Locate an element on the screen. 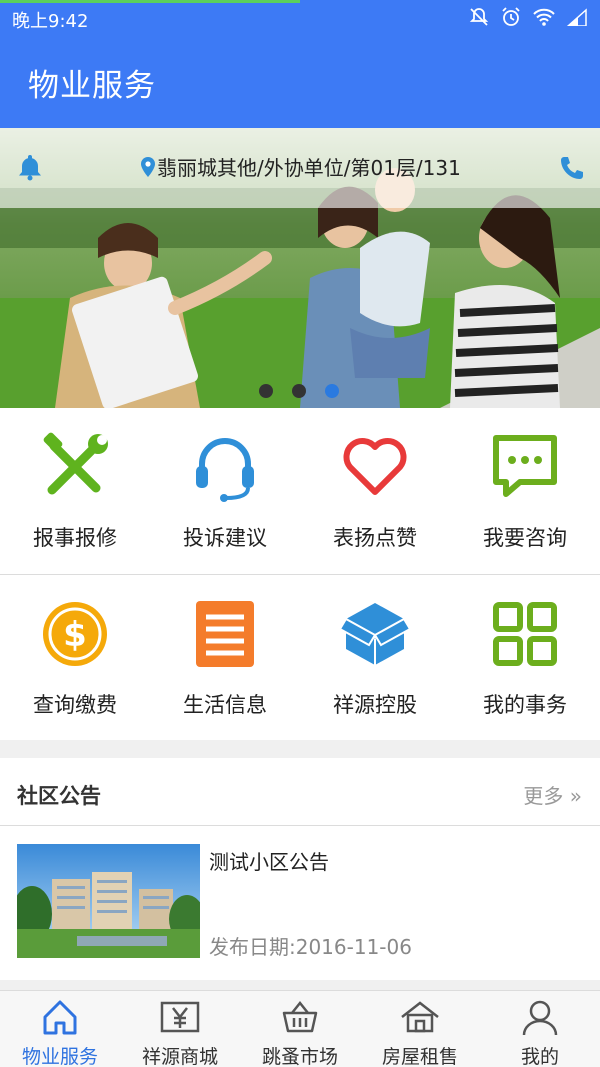 The image size is (600, 1067). nav-label: 物业服务 is located at coordinates (59, 1056).